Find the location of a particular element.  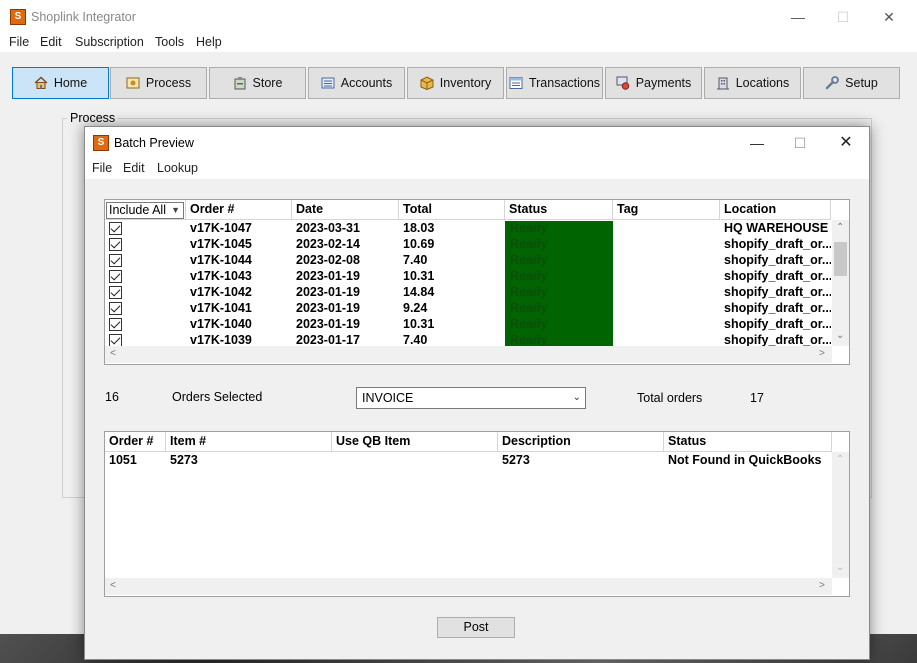

post-button: Post is located at coordinates (476, 627).